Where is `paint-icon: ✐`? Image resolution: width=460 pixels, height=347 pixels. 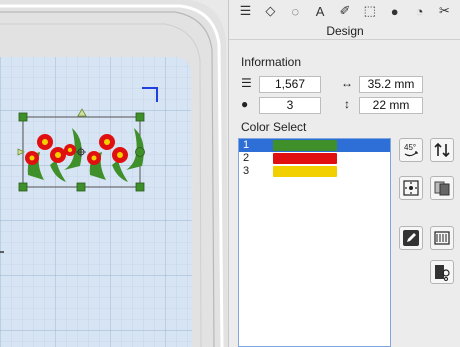
paint-icon: ✐ is located at coordinates (345, 11).